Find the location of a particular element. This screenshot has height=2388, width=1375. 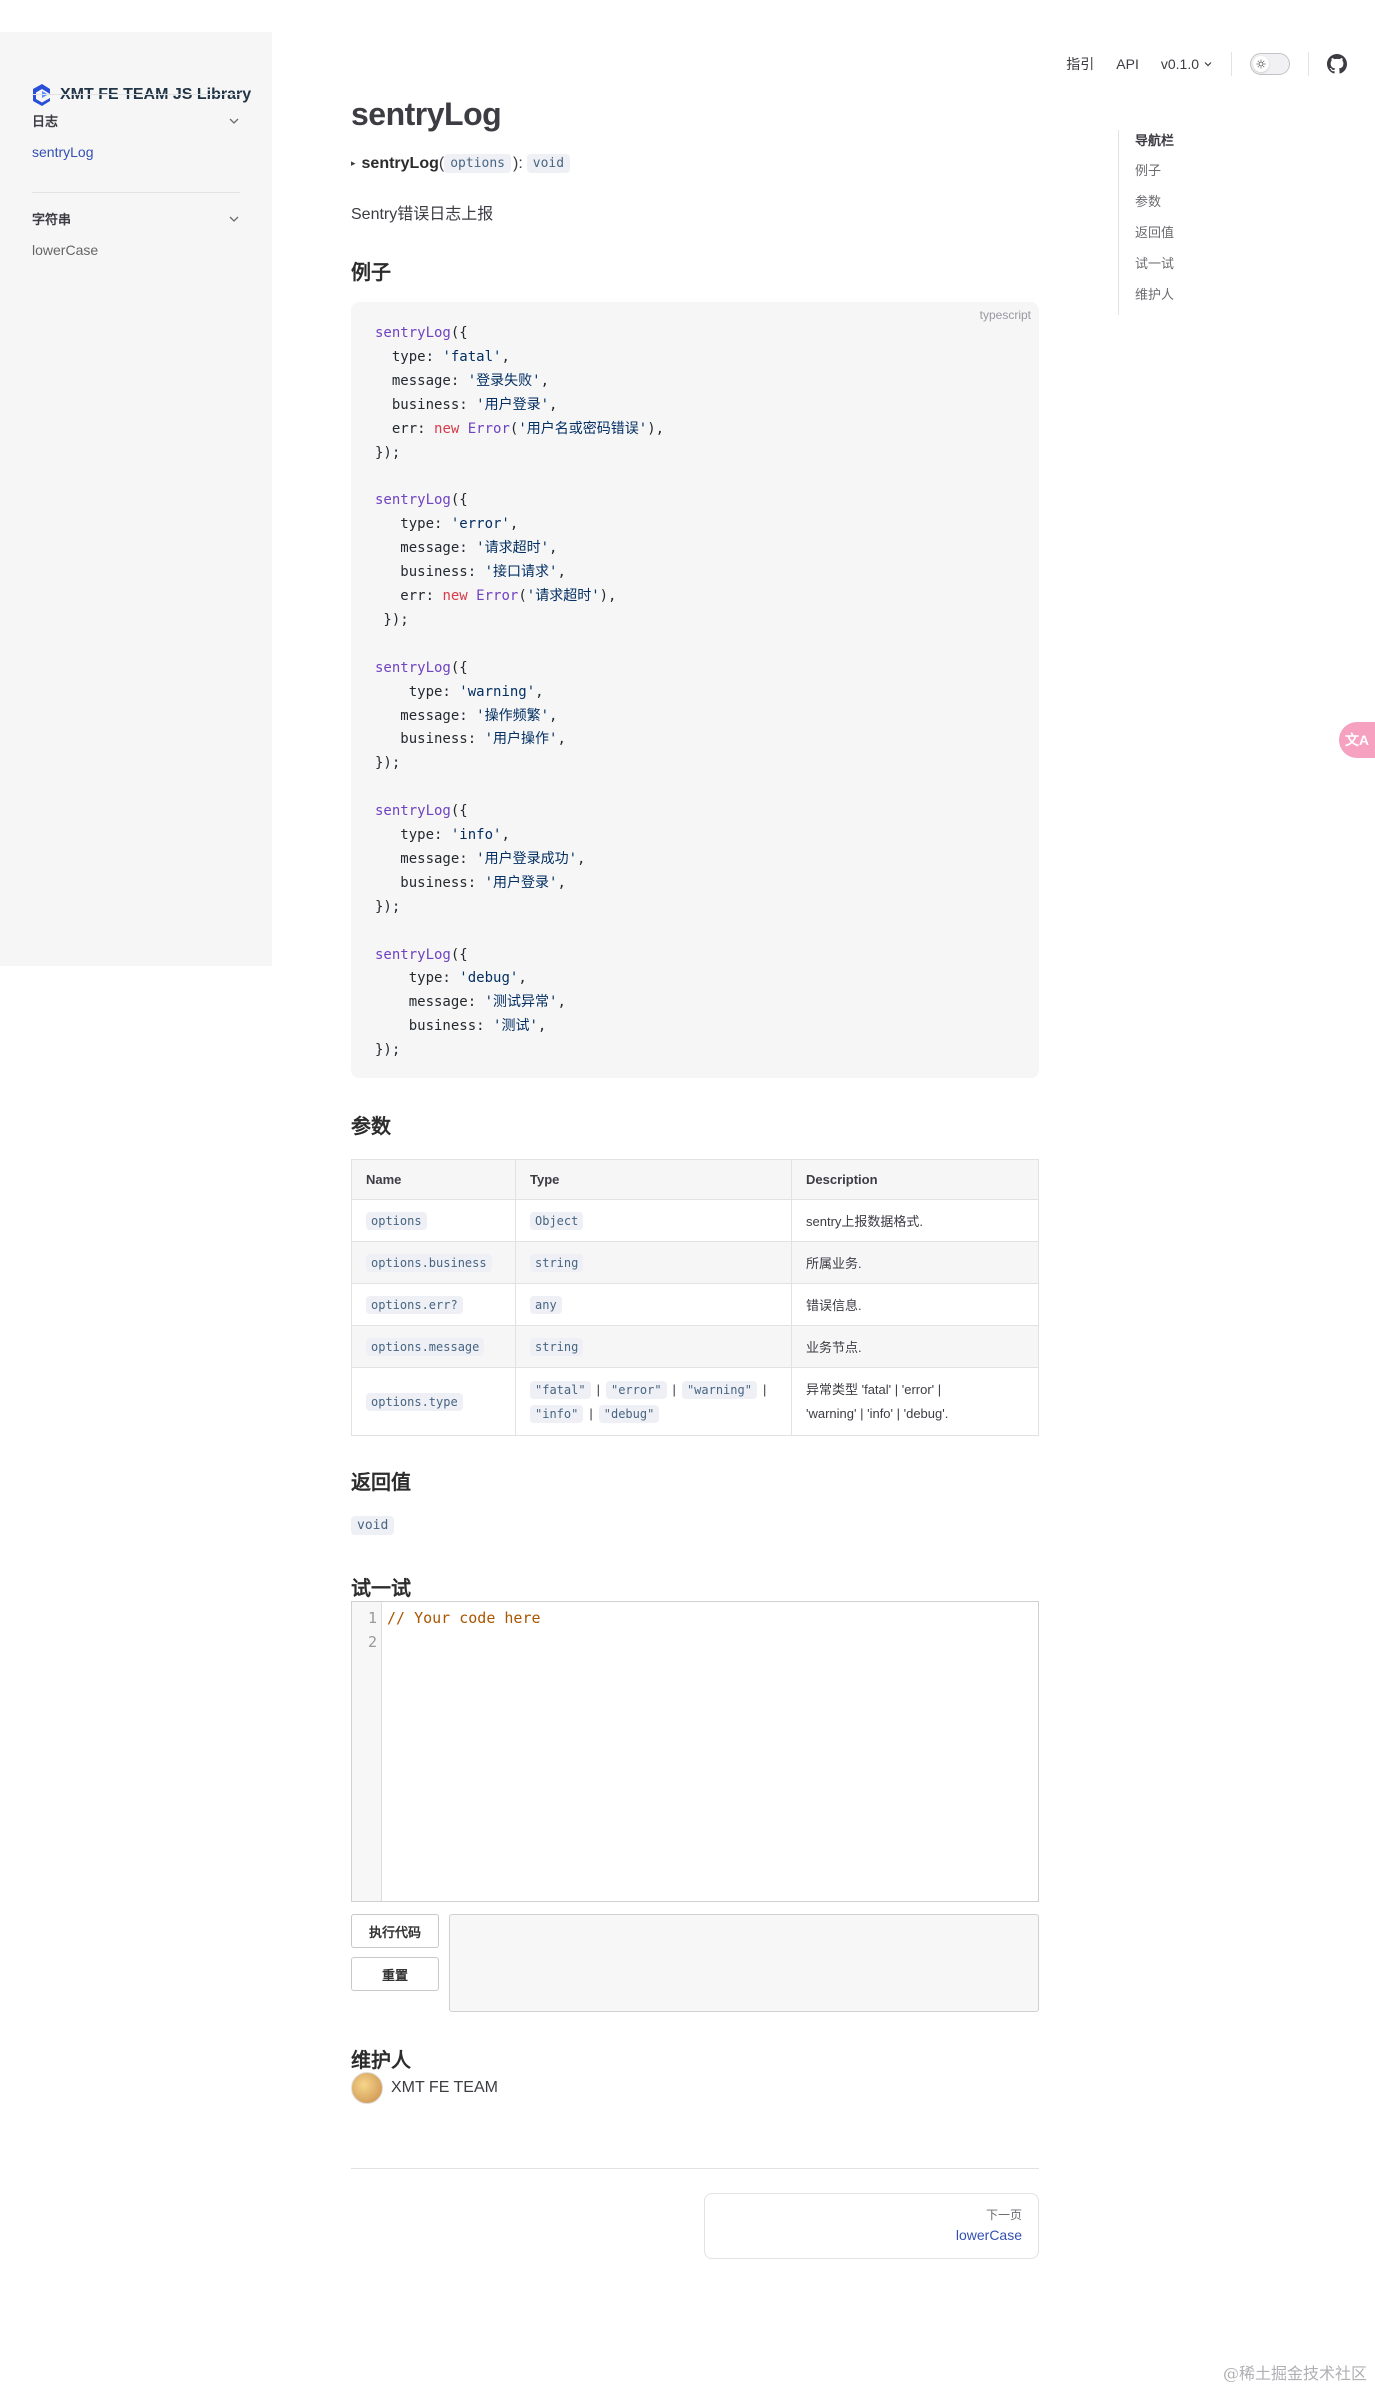

sidebar-item-lowercase: lowerCase is located at coordinates (136, 250).